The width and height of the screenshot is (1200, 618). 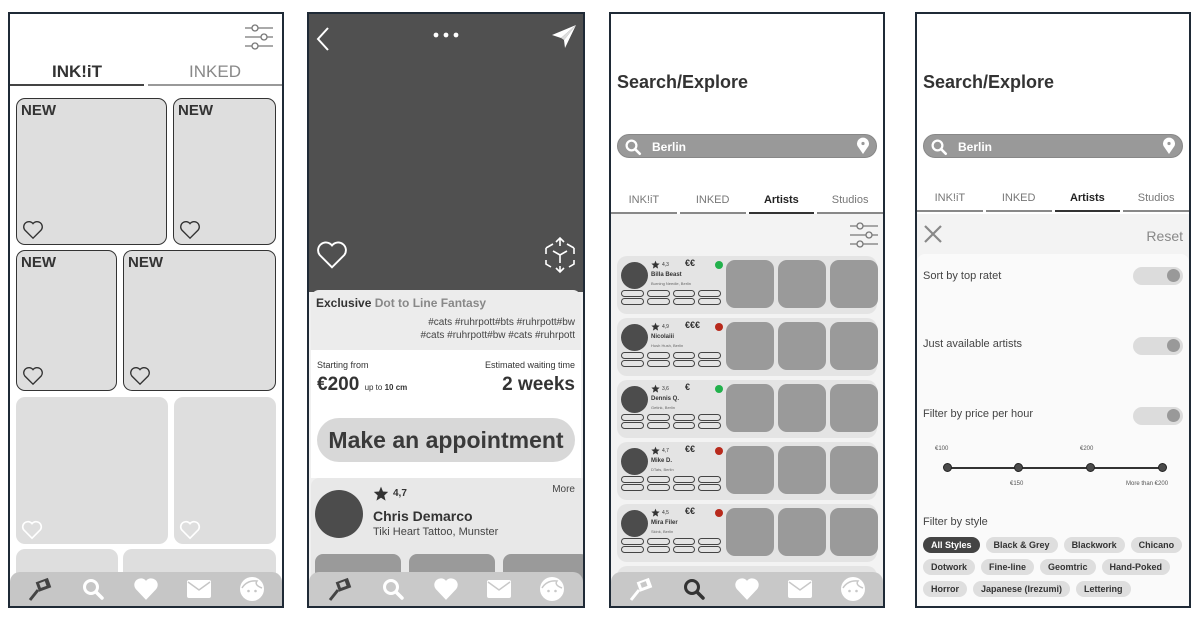 I want to click on artist-name: Nicolaiii, so click(x=662, y=337).